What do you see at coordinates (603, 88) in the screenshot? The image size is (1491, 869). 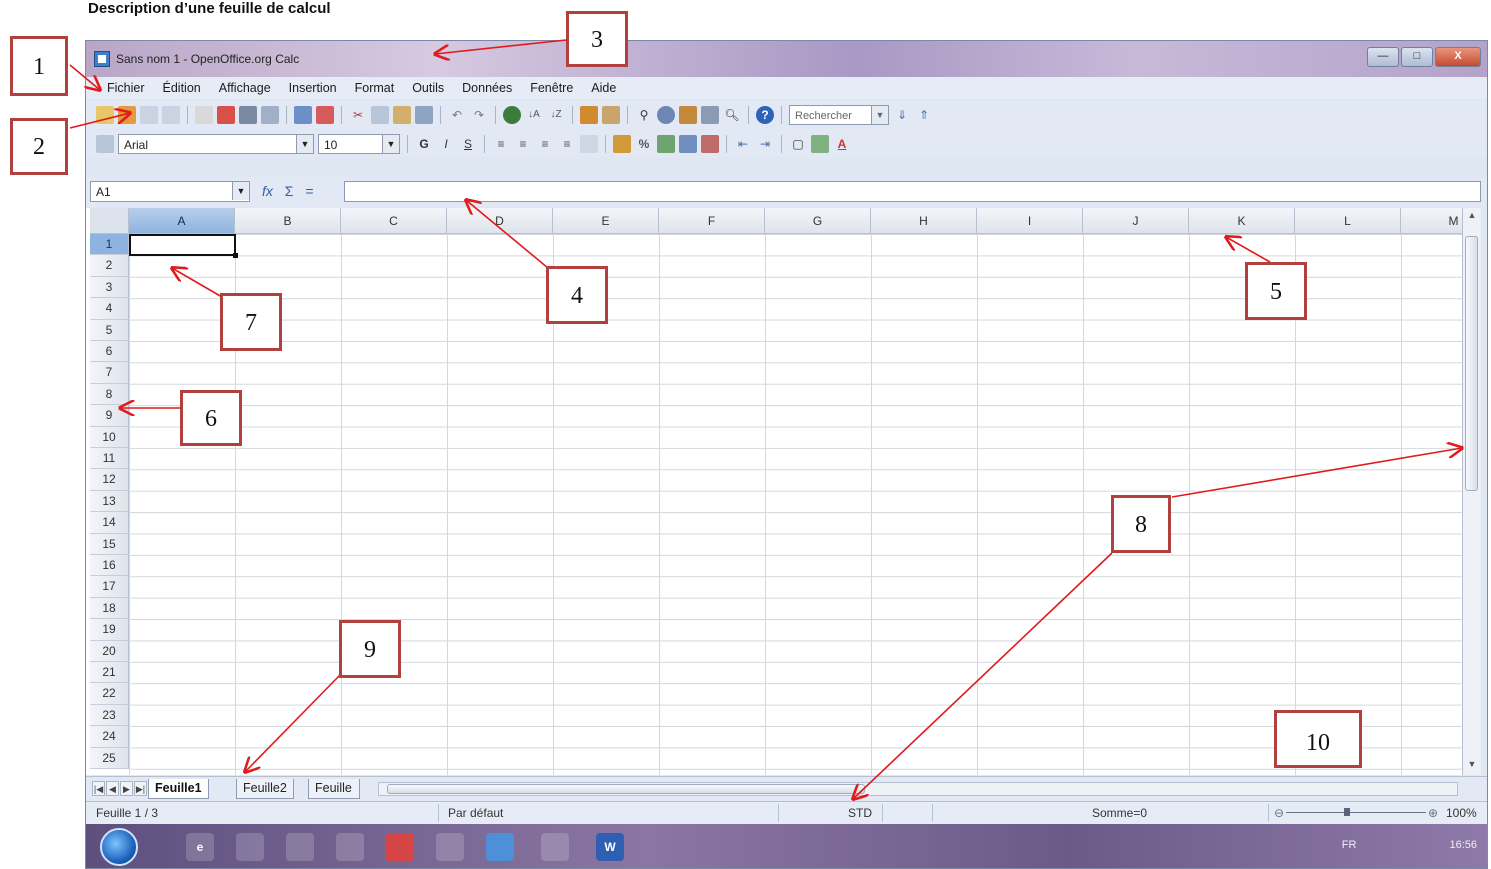 I see `menu-aide: Aide` at bounding box center [603, 88].